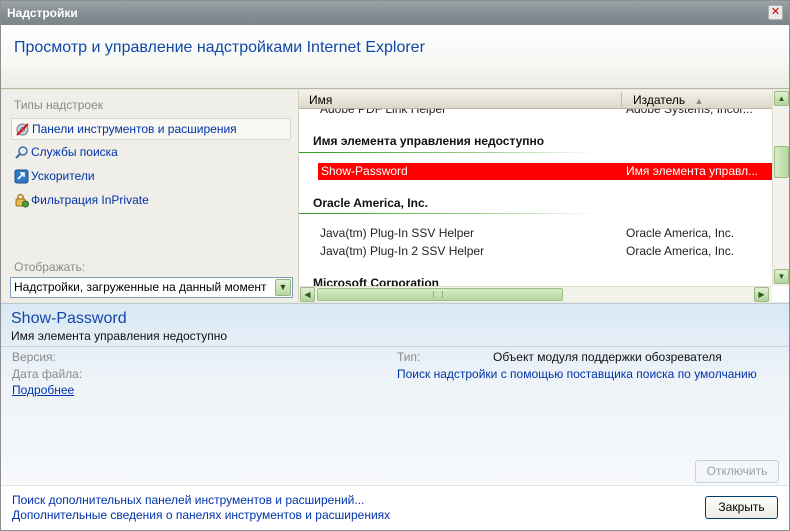  I want to click on row-name: Adobe PDF Link Helper, so click(383, 112).